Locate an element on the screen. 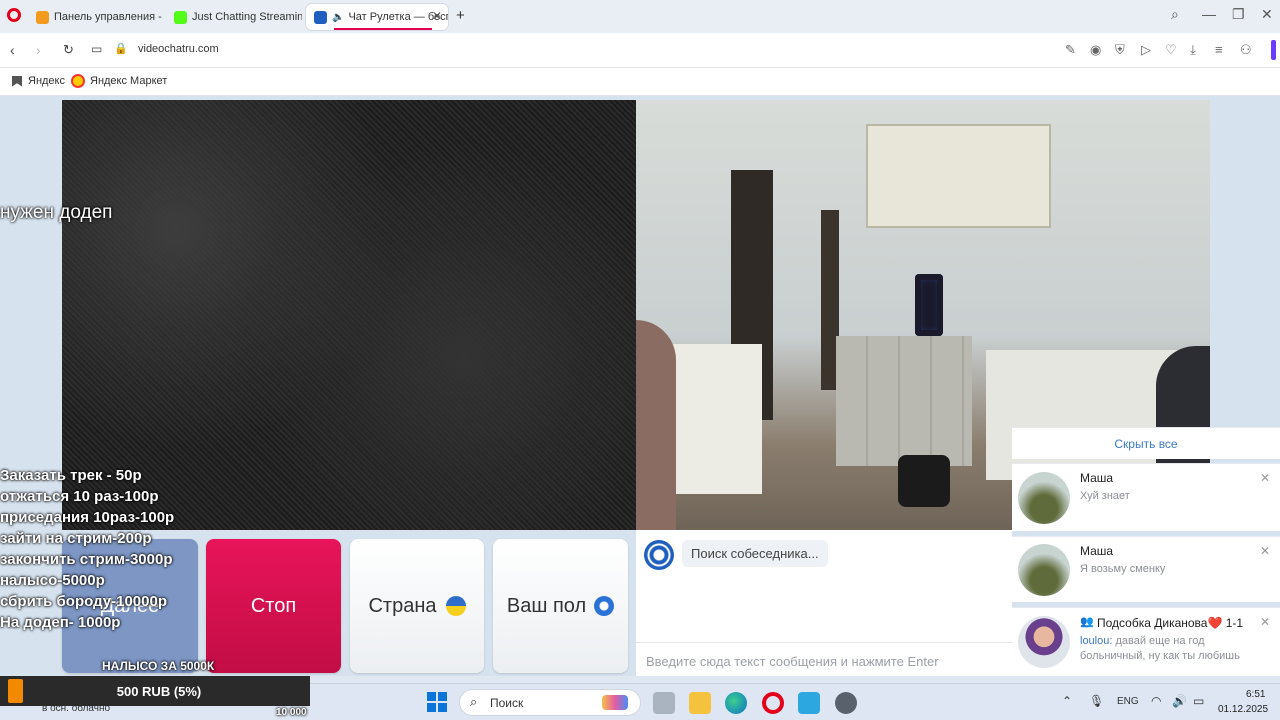 The height and width of the screenshot is (720, 1280). bookmark-yandex: Яндекс is located at coordinates (38, 81).